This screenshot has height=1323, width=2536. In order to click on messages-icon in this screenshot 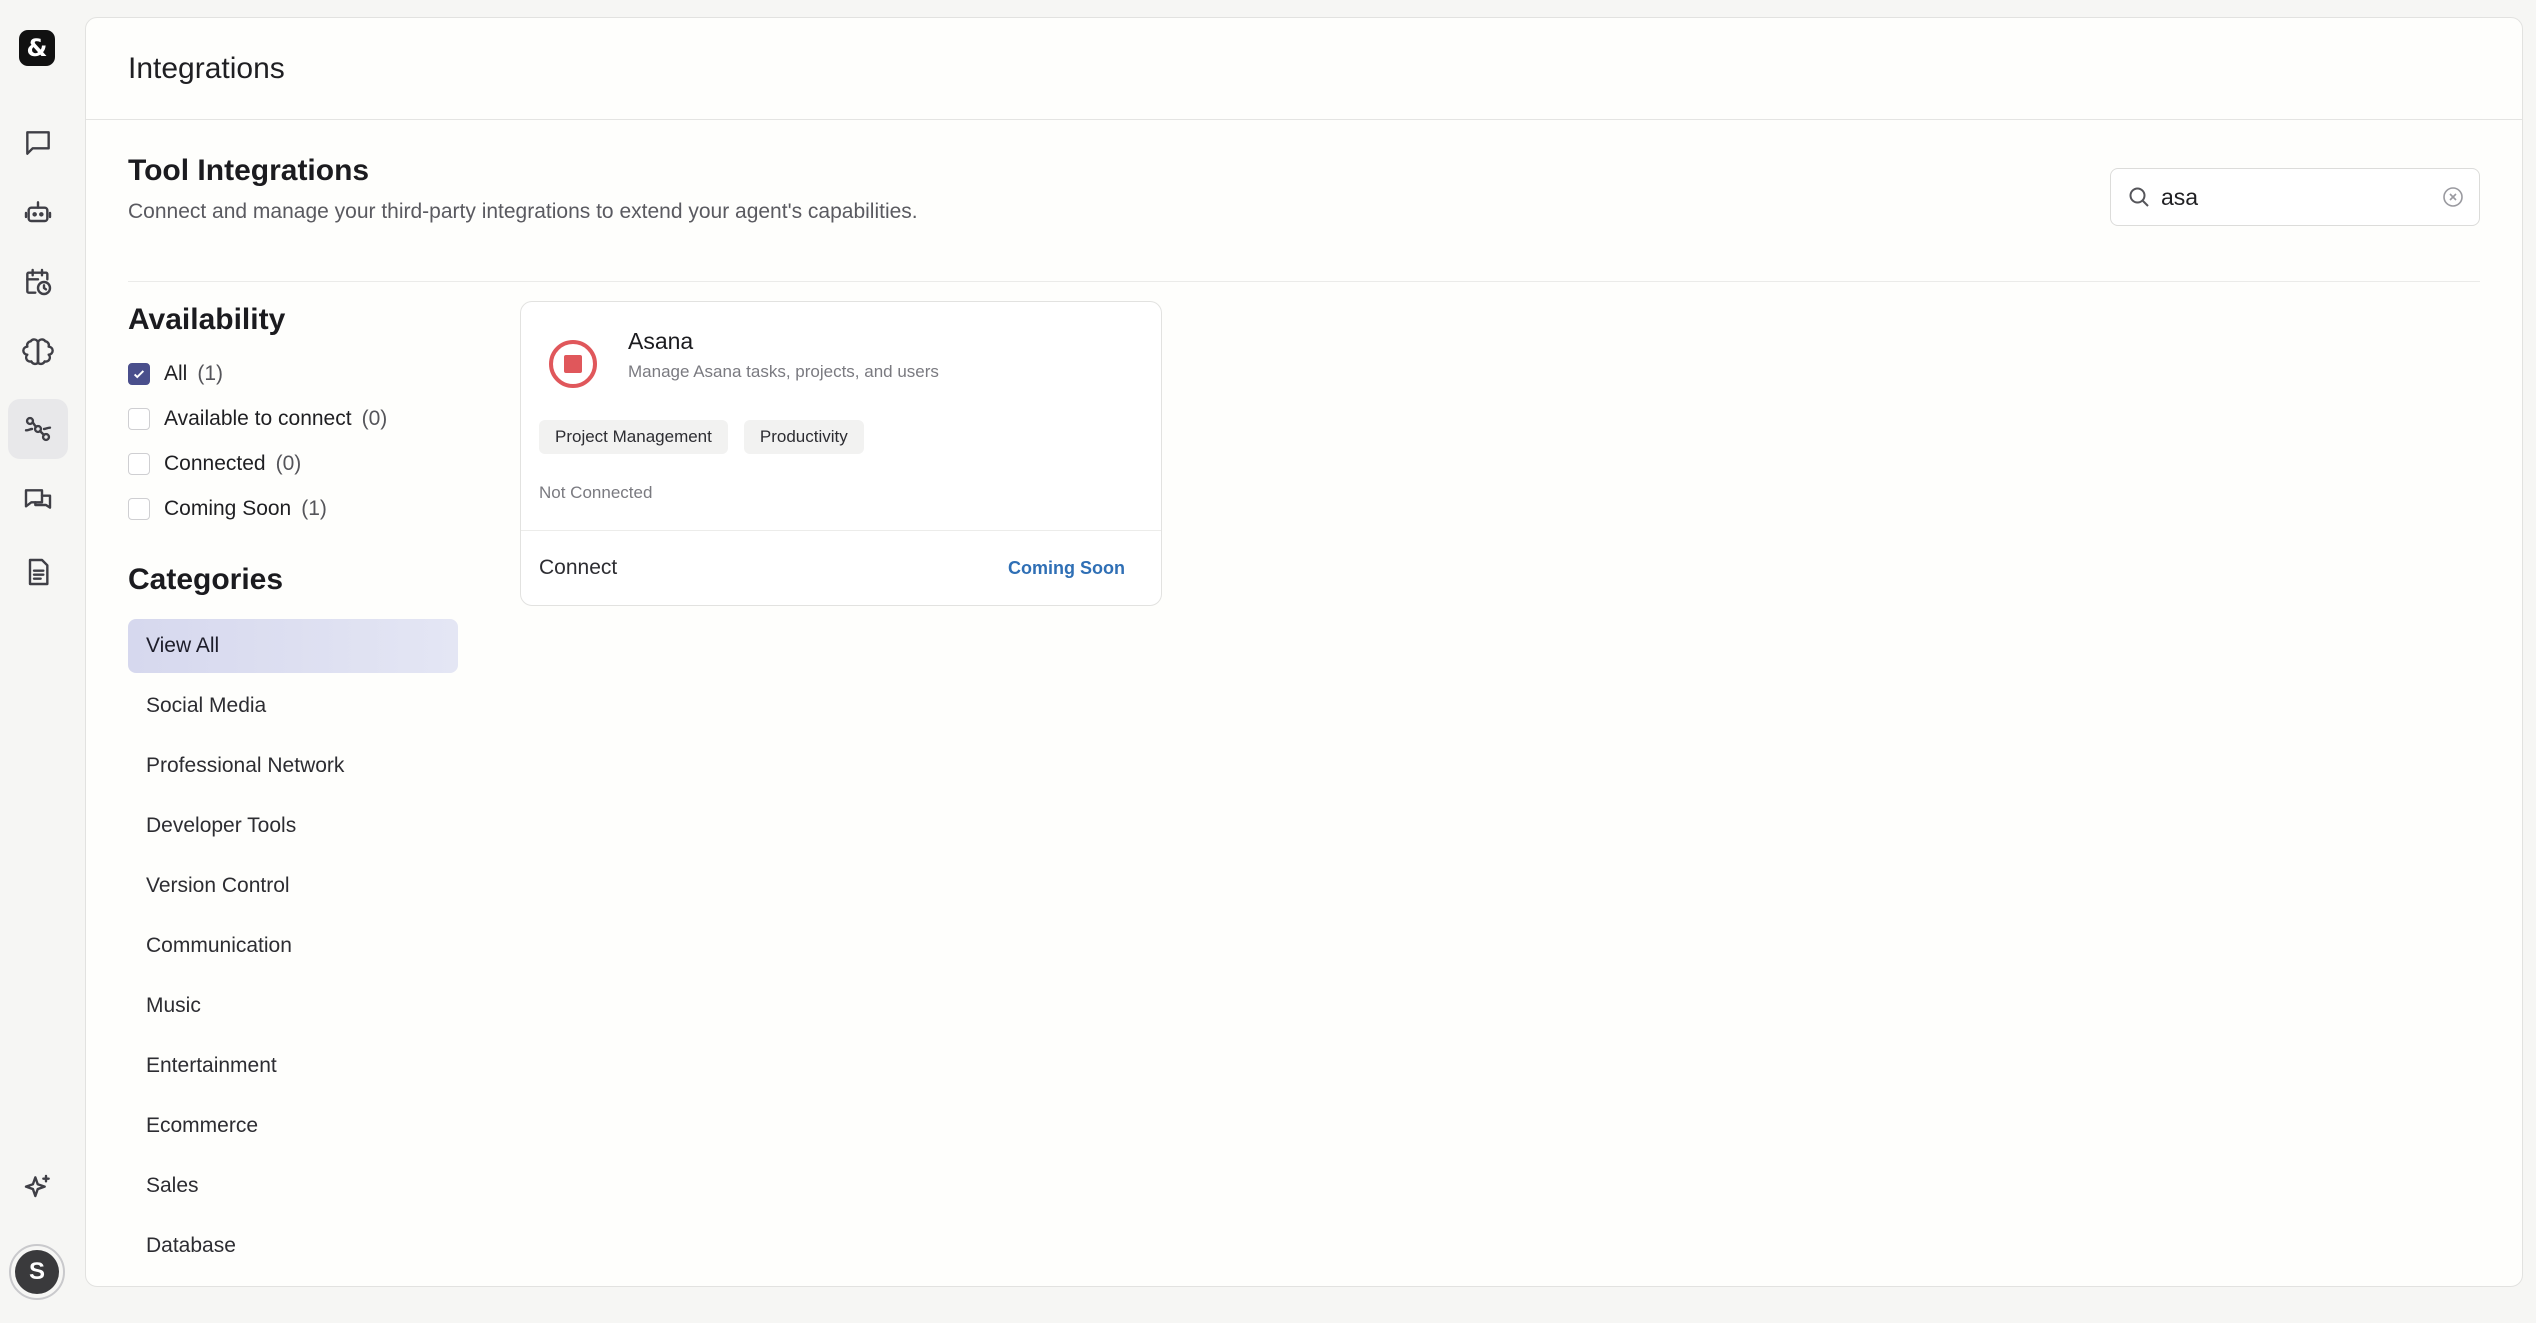, I will do `click(38, 499)`.